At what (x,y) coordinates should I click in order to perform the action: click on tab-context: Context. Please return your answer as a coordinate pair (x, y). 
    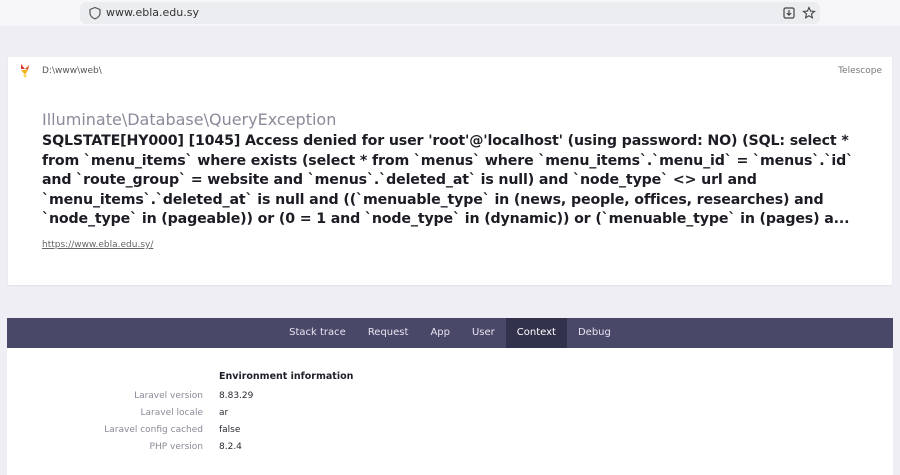
    Looking at the image, I should click on (536, 333).